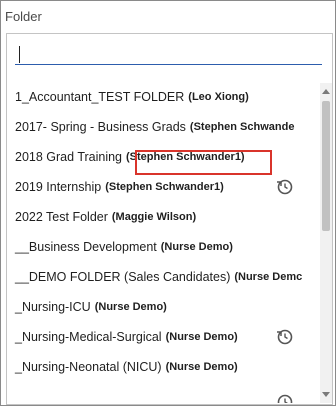  I want to click on folder-option-partial, so click(160, 393).